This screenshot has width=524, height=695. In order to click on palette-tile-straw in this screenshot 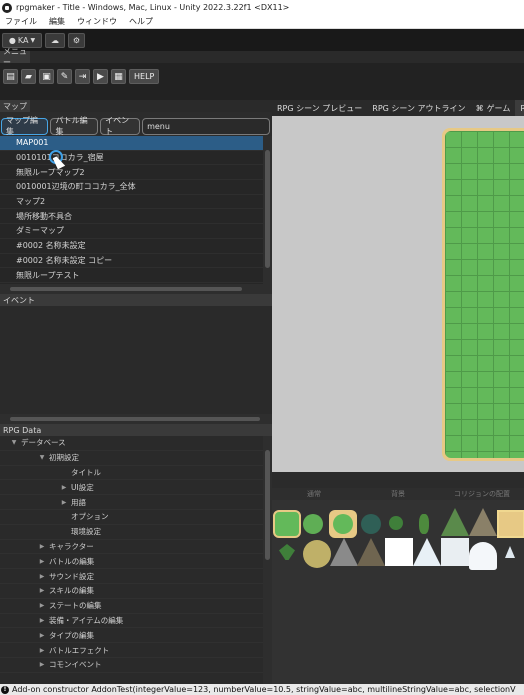, I will do `click(317, 554)`.